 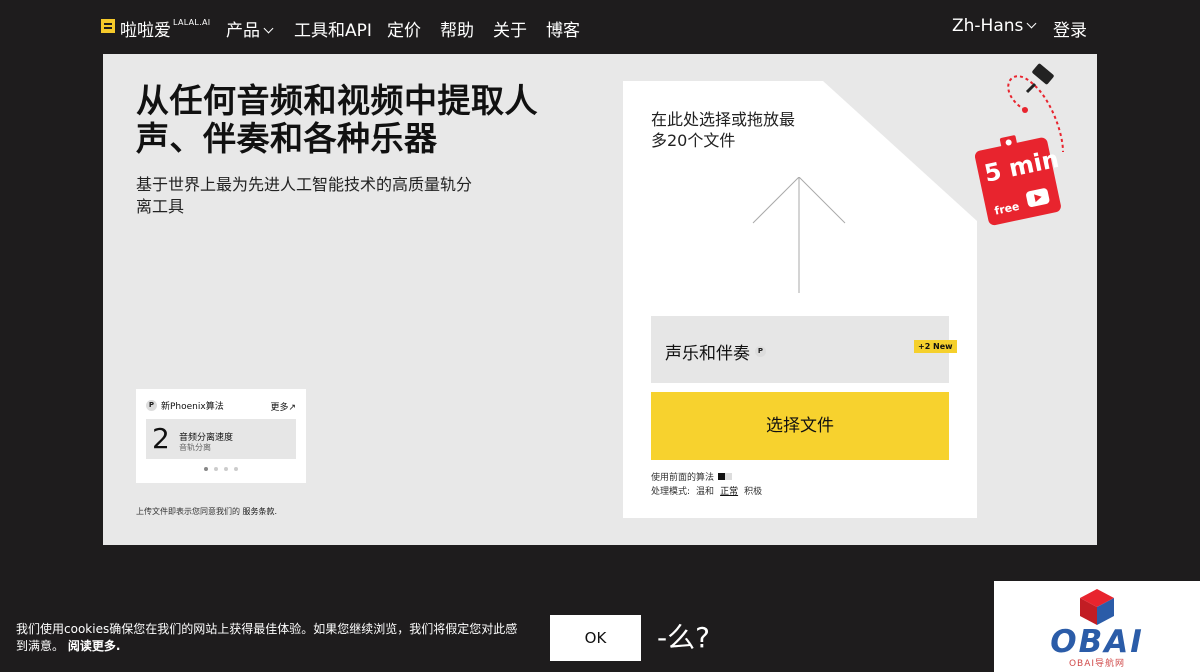 I want to click on mode-normal: 正常, so click(x=729, y=490).